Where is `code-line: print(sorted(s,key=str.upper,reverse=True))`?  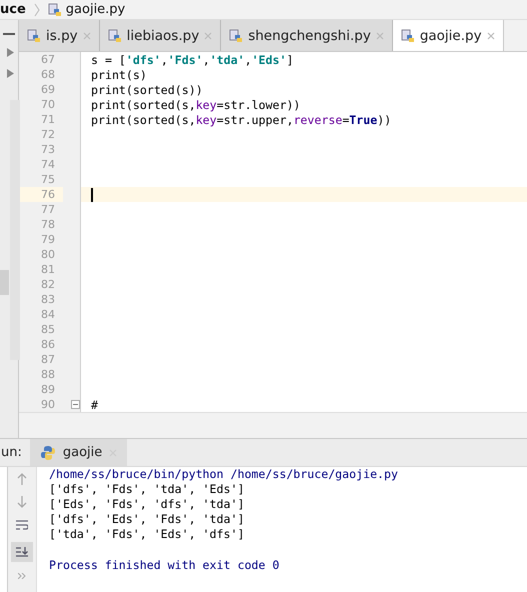 code-line: print(sorted(s,key=str.upper,reverse=True)) is located at coordinates (241, 119).